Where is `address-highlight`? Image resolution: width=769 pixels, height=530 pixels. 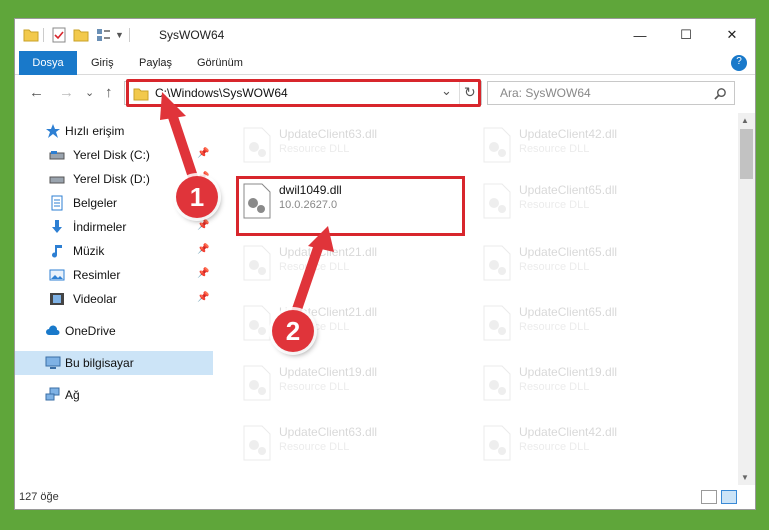
address-highlight is located at coordinates (303, 93).